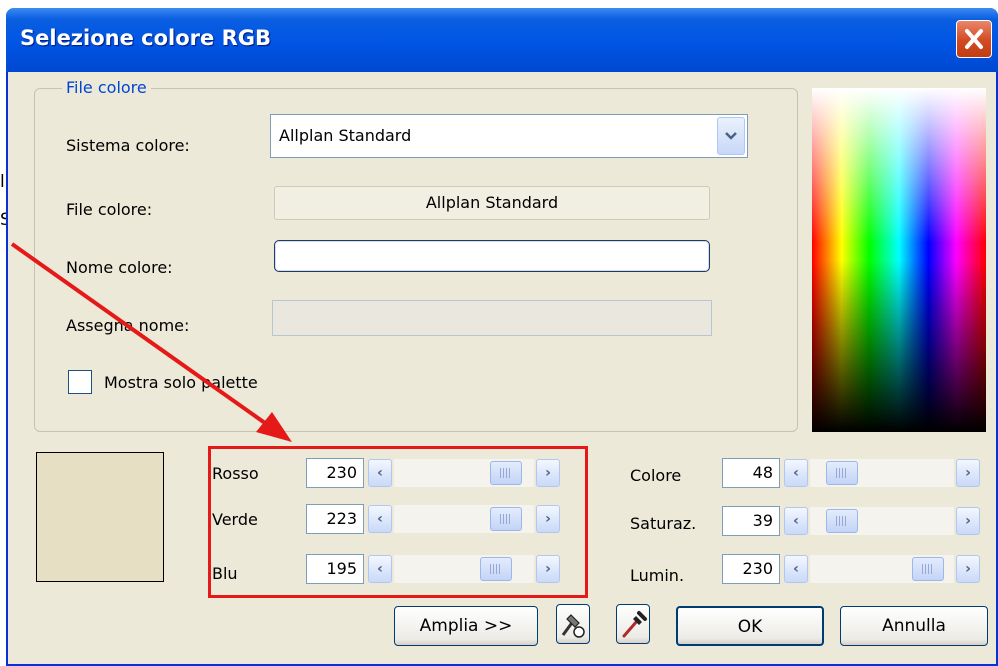  Describe the element at coordinates (398, 522) in the screenshot. I see `highlight-box` at that location.